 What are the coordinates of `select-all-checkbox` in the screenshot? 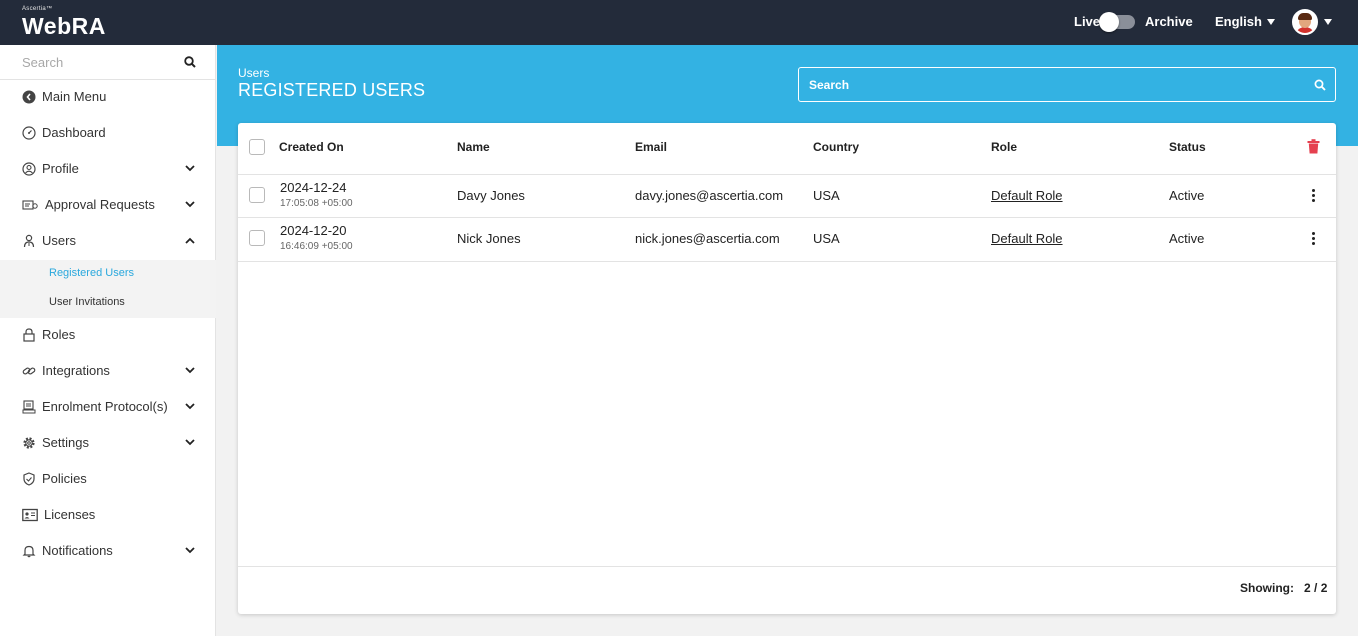 It's located at (257, 147).